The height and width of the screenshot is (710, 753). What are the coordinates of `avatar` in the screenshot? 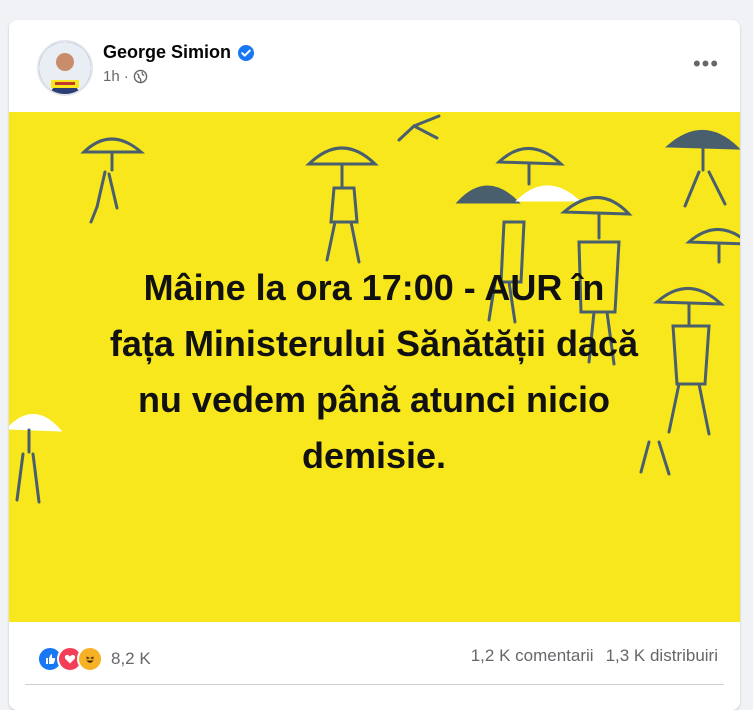 It's located at (65, 68).